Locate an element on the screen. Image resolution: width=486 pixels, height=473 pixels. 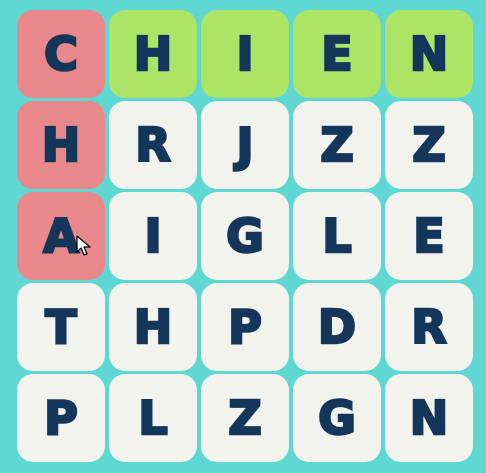
letter-tile-r3-c1: A is located at coordinates (61, 236).